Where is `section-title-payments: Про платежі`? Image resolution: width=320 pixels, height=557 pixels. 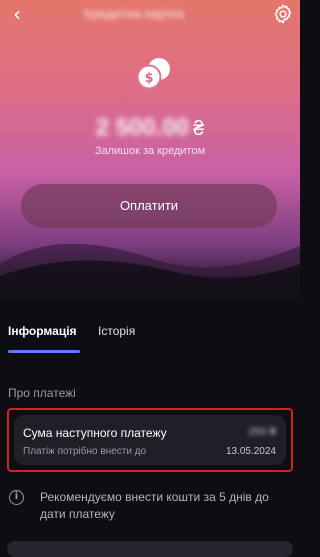 section-title-payments: Про платежі is located at coordinates (42, 393).